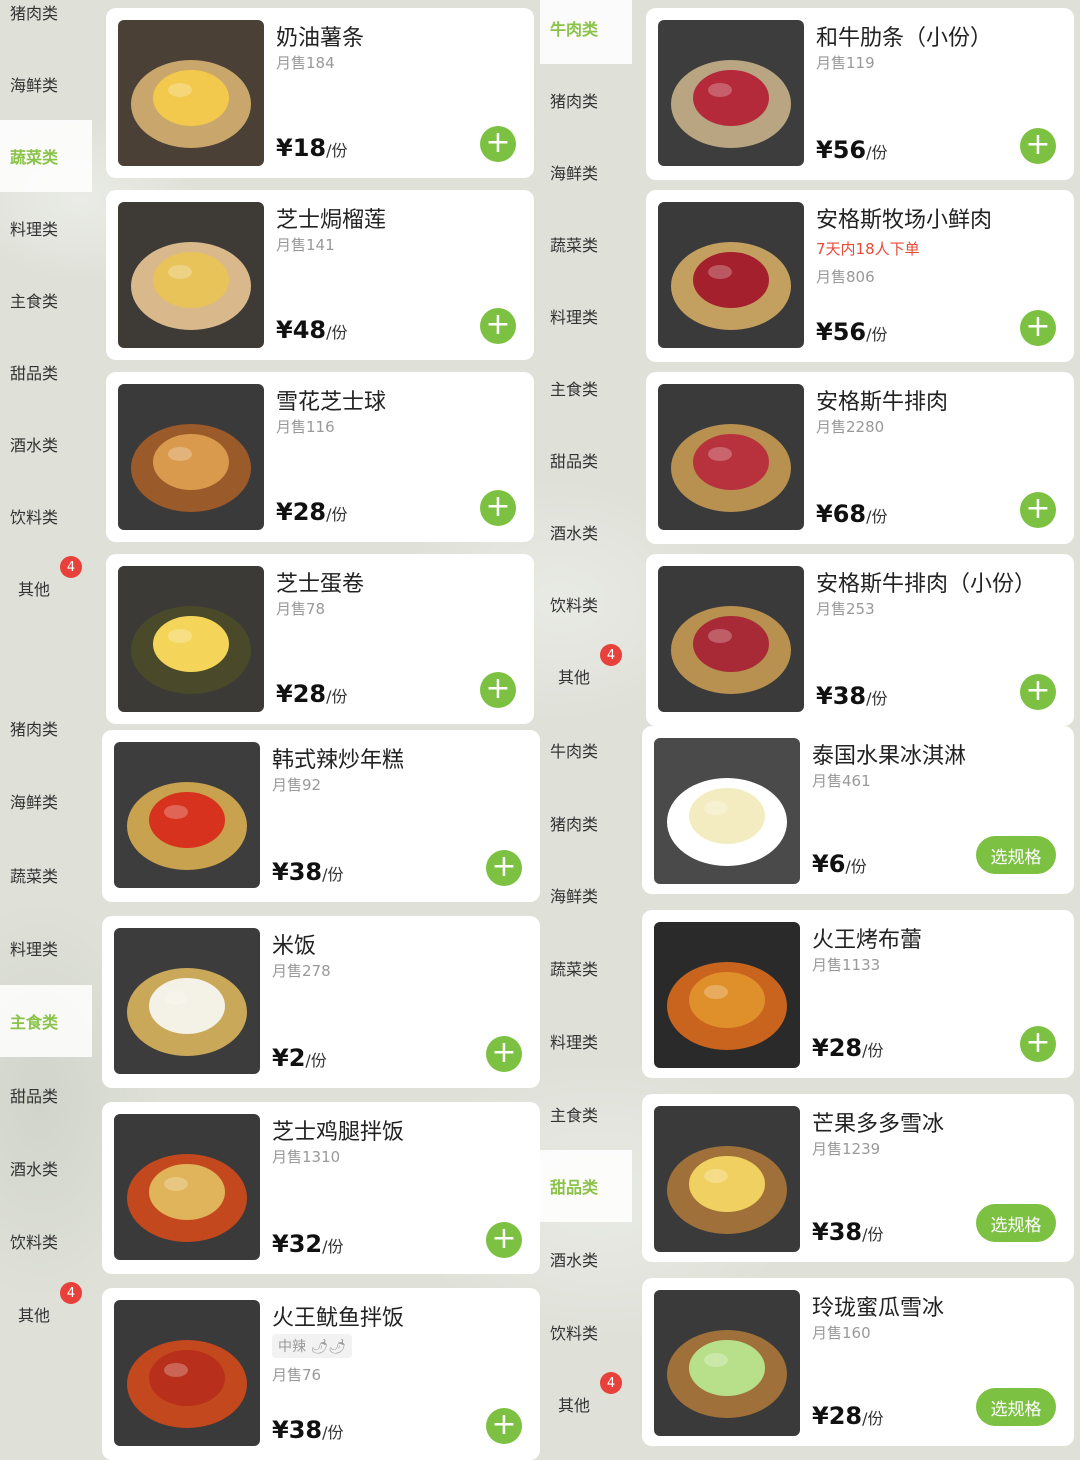 This screenshot has width=1080, height=1460. I want to click on sidebar-category-label: 甜品类, so click(34, 1096).